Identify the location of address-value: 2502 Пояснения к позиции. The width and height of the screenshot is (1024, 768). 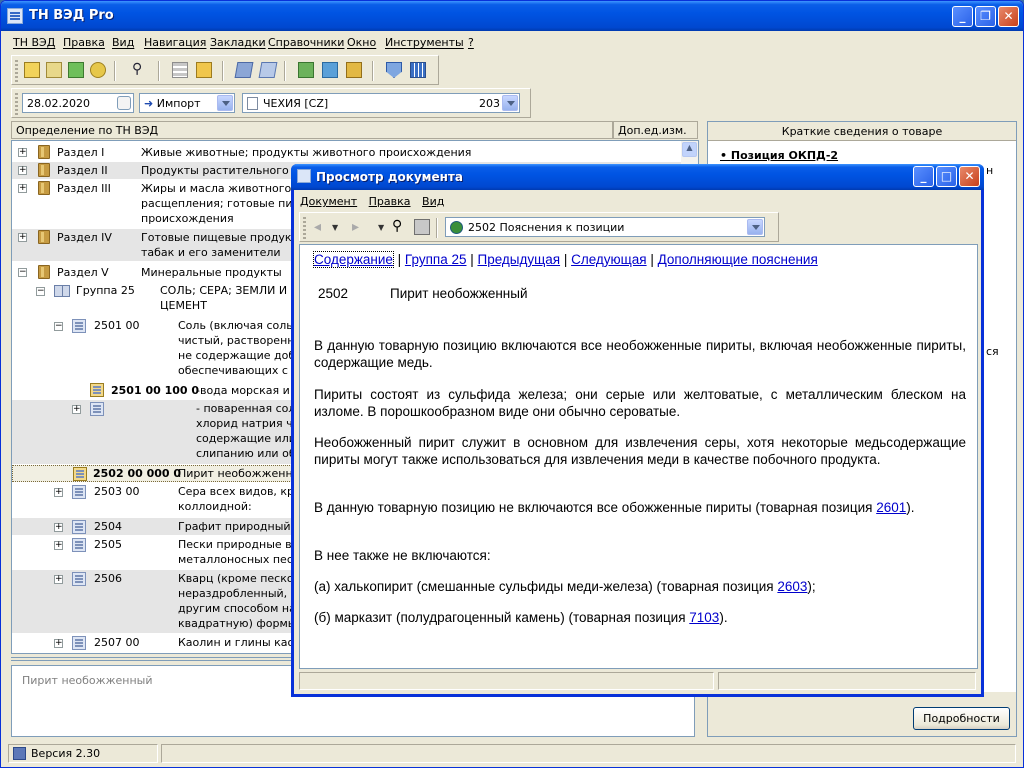
(546, 227).